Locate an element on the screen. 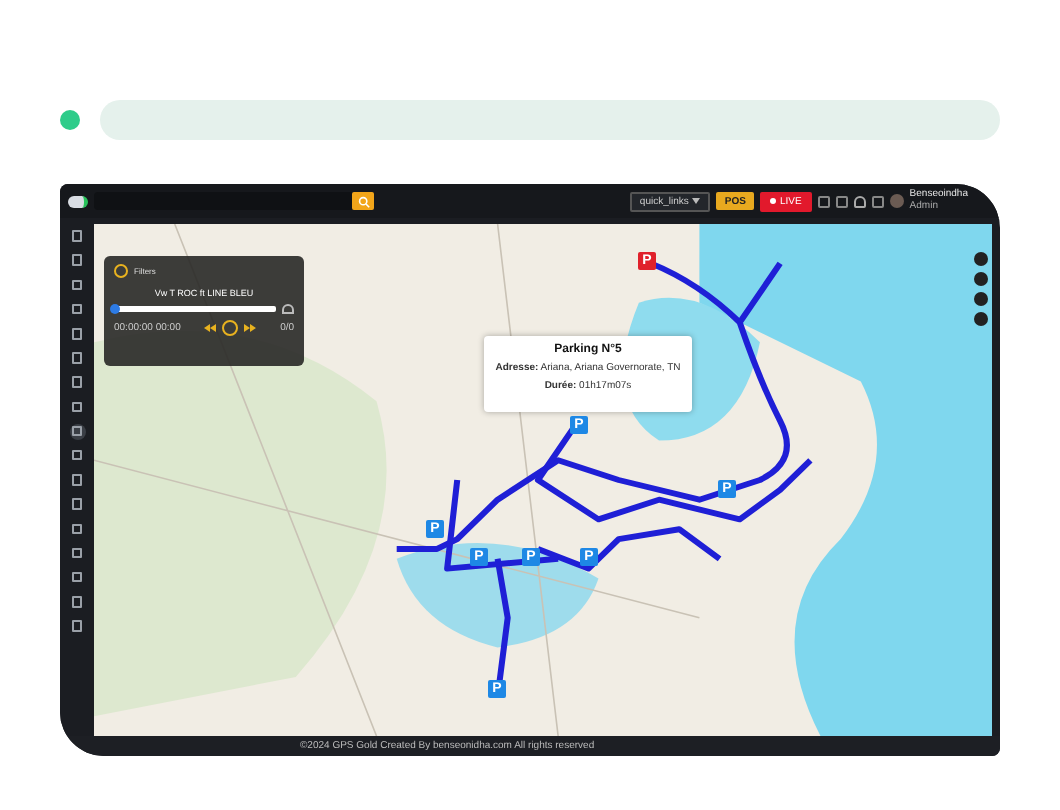 The image size is (1060, 810). play-icon is located at coordinates (230, 328).